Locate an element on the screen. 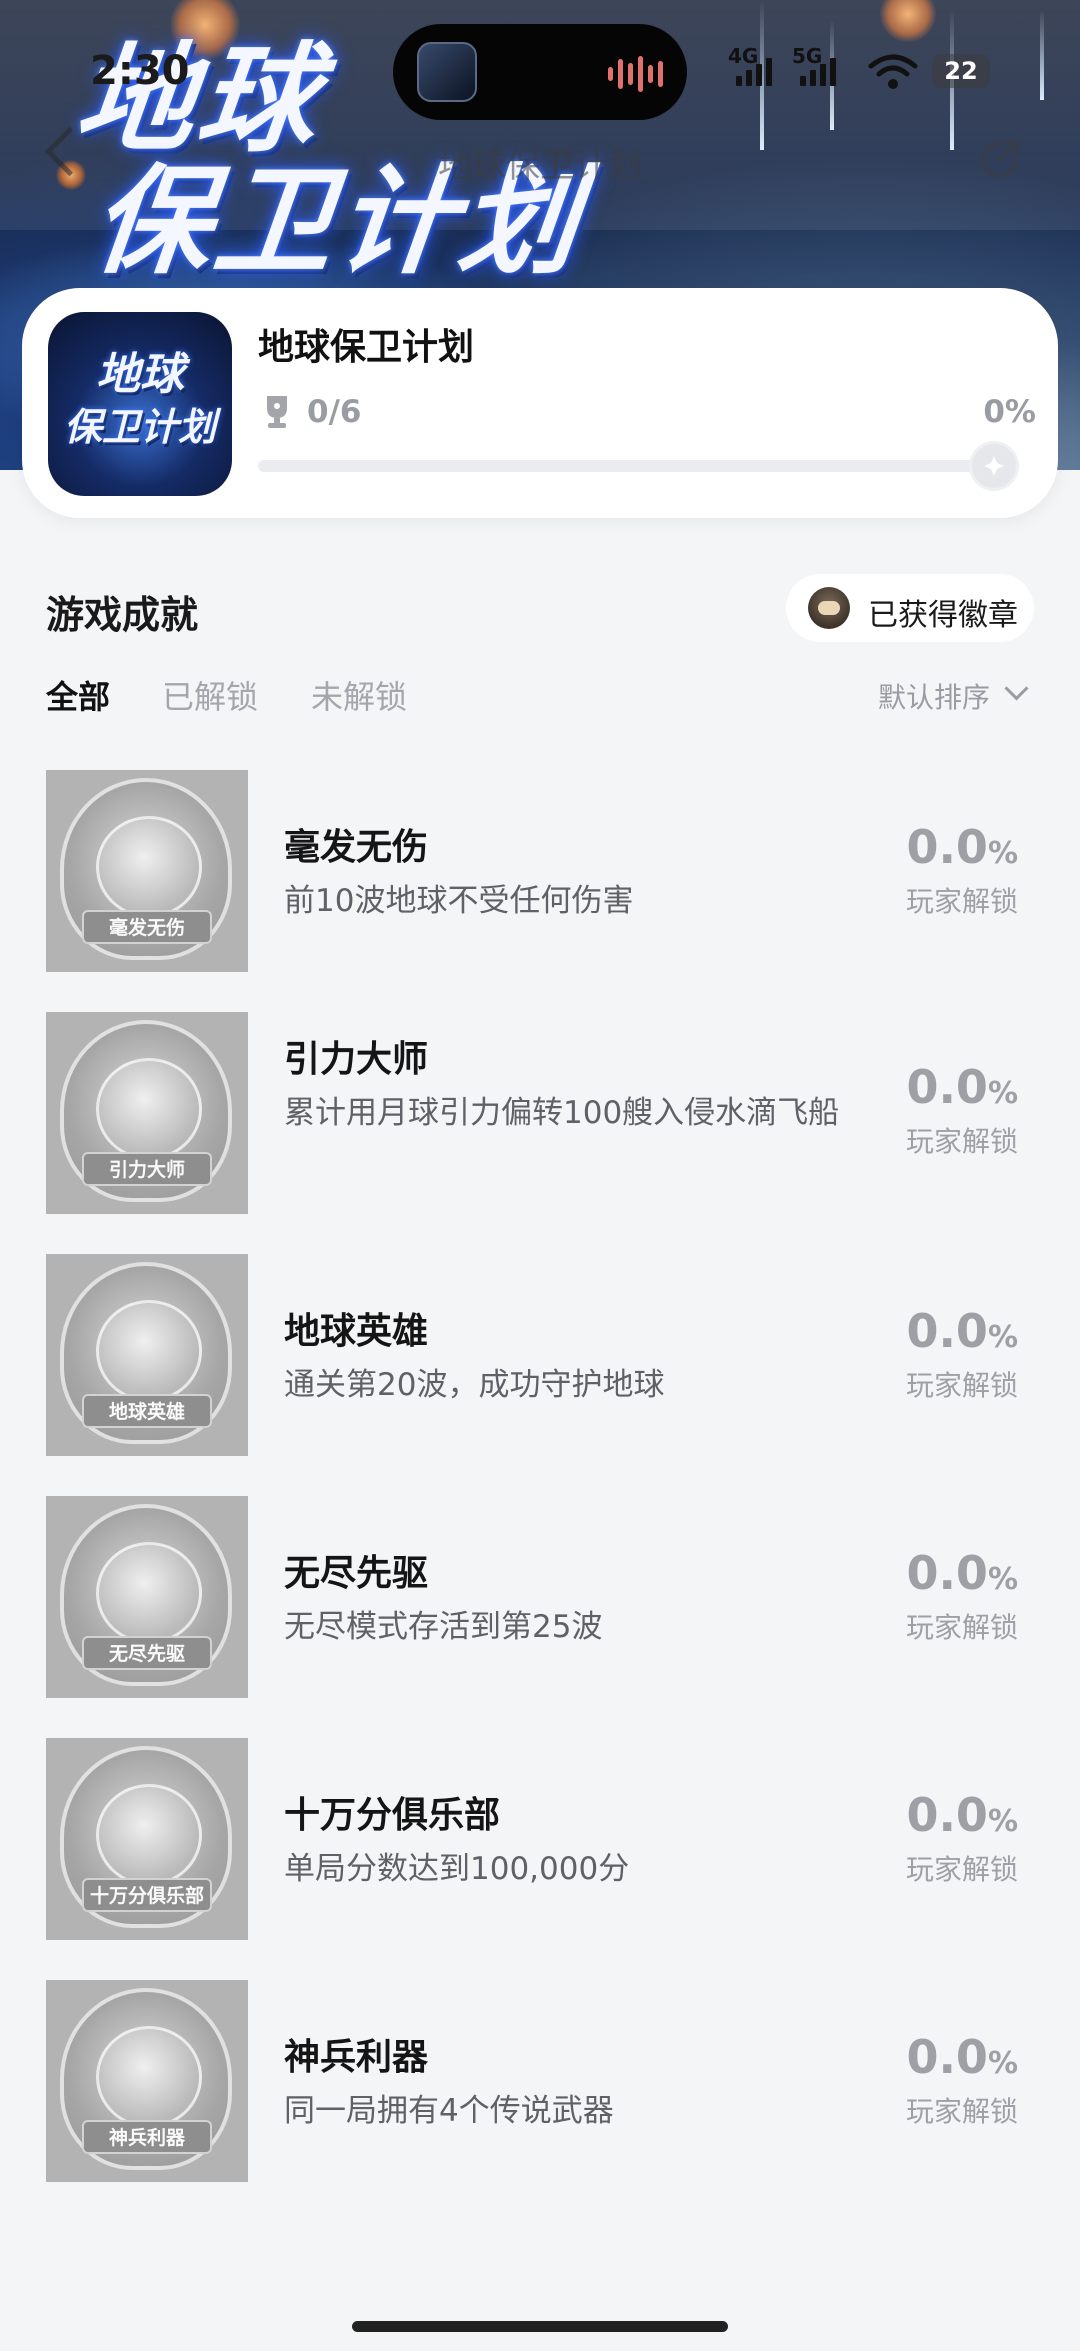 The height and width of the screenshot is (2351, 1080). achievement-name: 地球英雄 is located at coordinates (356, 1331).